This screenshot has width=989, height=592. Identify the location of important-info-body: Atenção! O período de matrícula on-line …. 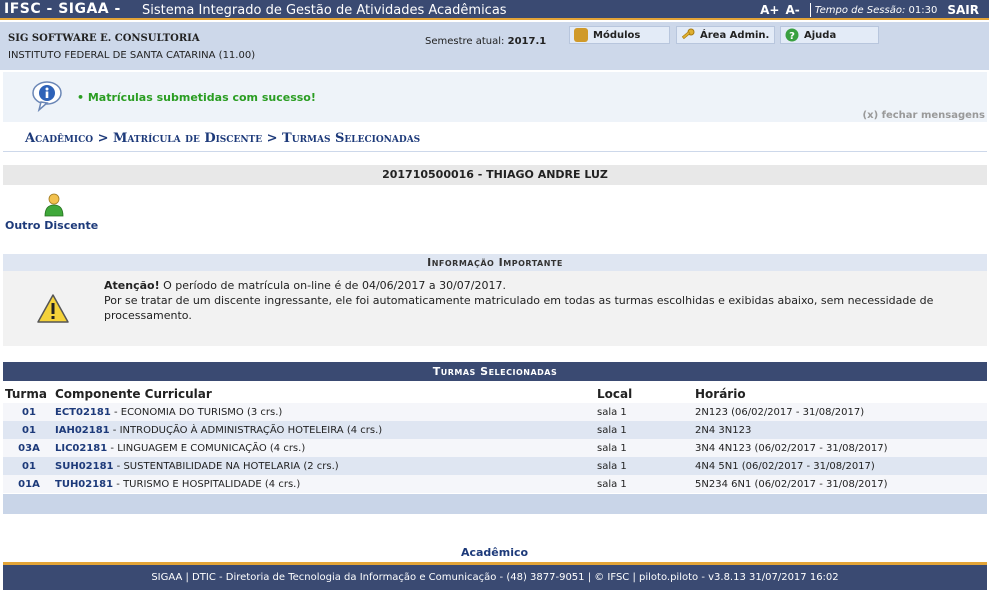
(495, 308).